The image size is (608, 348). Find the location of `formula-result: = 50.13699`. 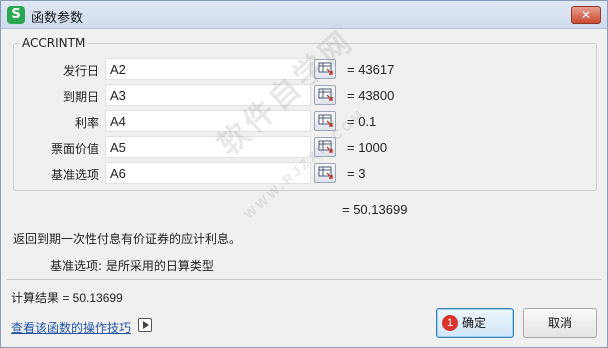

formula-result: = 50.13699 is located at coordinates (375, 209).